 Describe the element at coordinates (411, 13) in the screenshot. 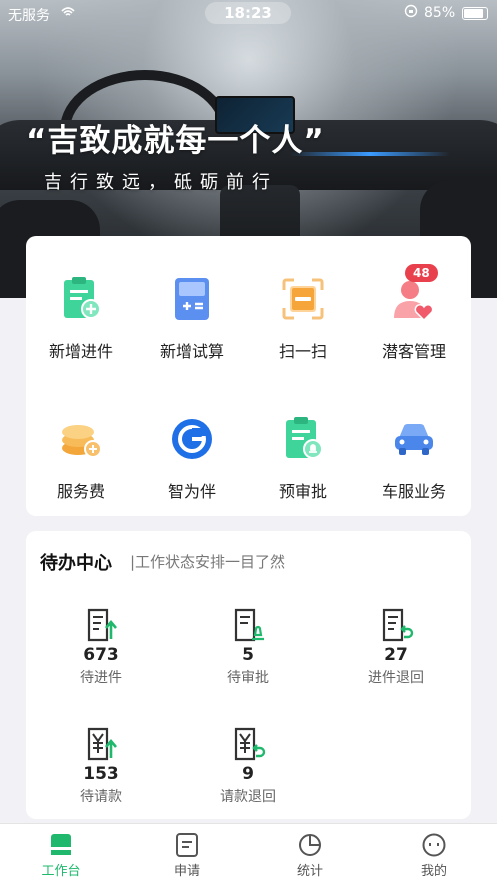

I see `rotation-lock-icon` at that location.